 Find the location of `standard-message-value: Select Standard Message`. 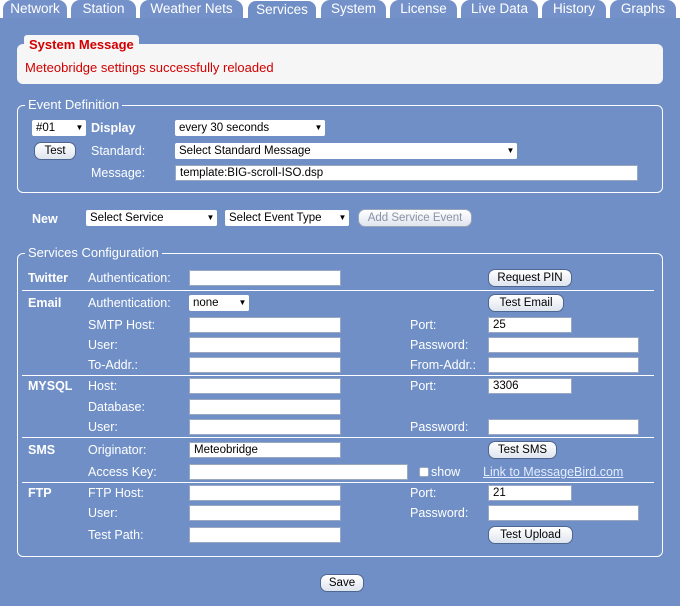

standard-message-value: Select Standard Message is located at coordinates (245, 151).